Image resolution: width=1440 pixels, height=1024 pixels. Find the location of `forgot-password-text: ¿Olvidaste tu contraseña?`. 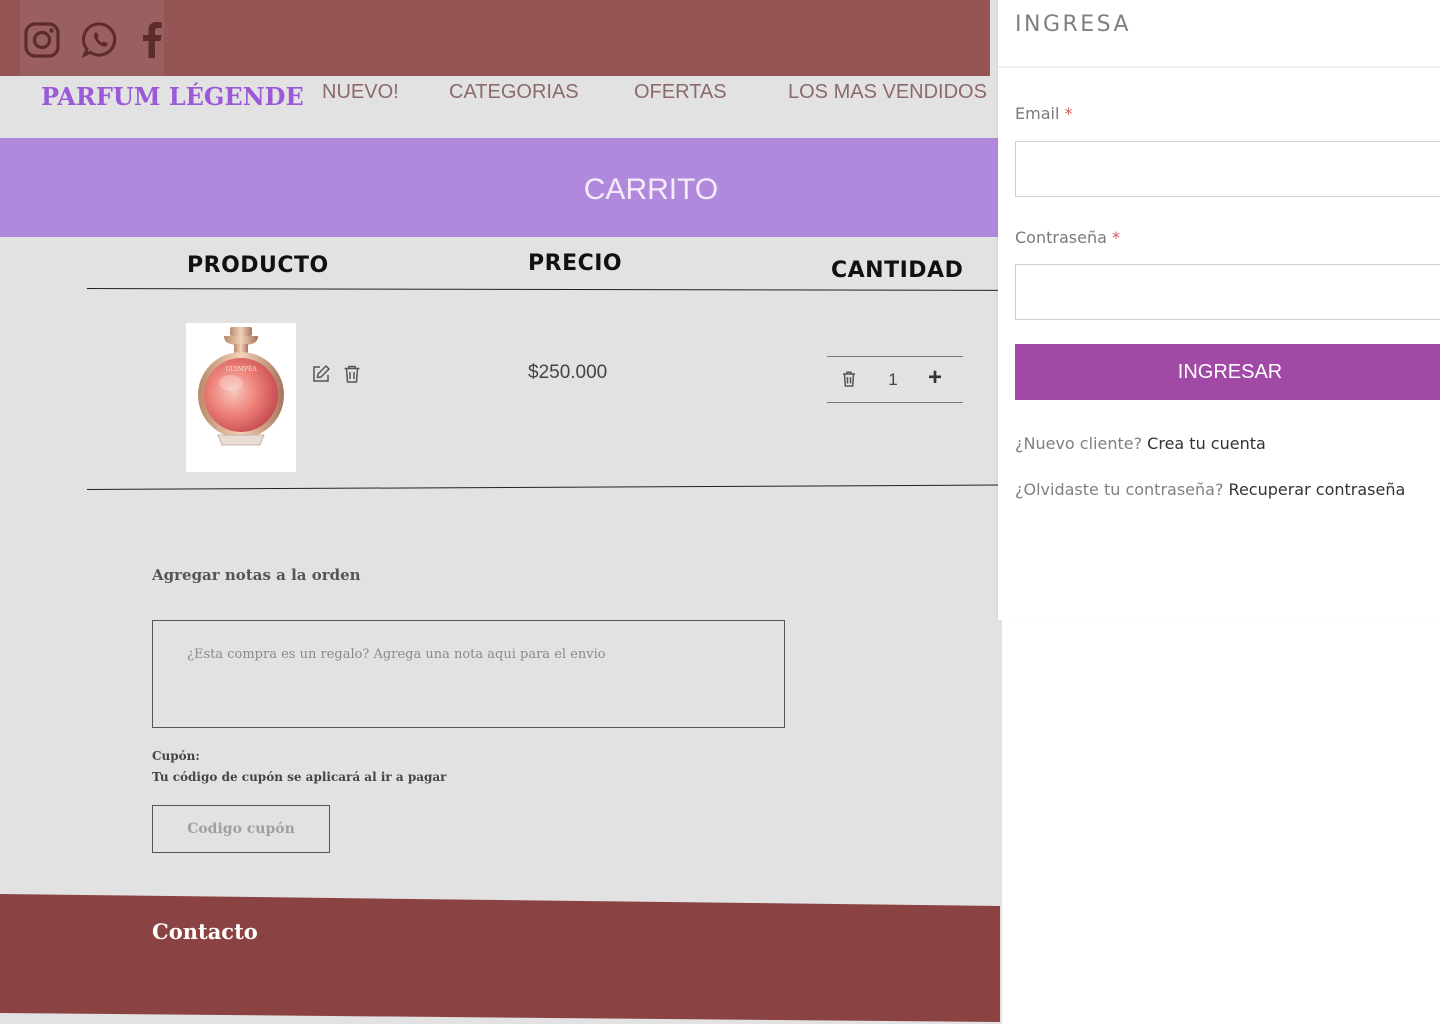

forgot-password-text: ¿Olvidaste tu contraseña? is located at coordinates (1119, 489).